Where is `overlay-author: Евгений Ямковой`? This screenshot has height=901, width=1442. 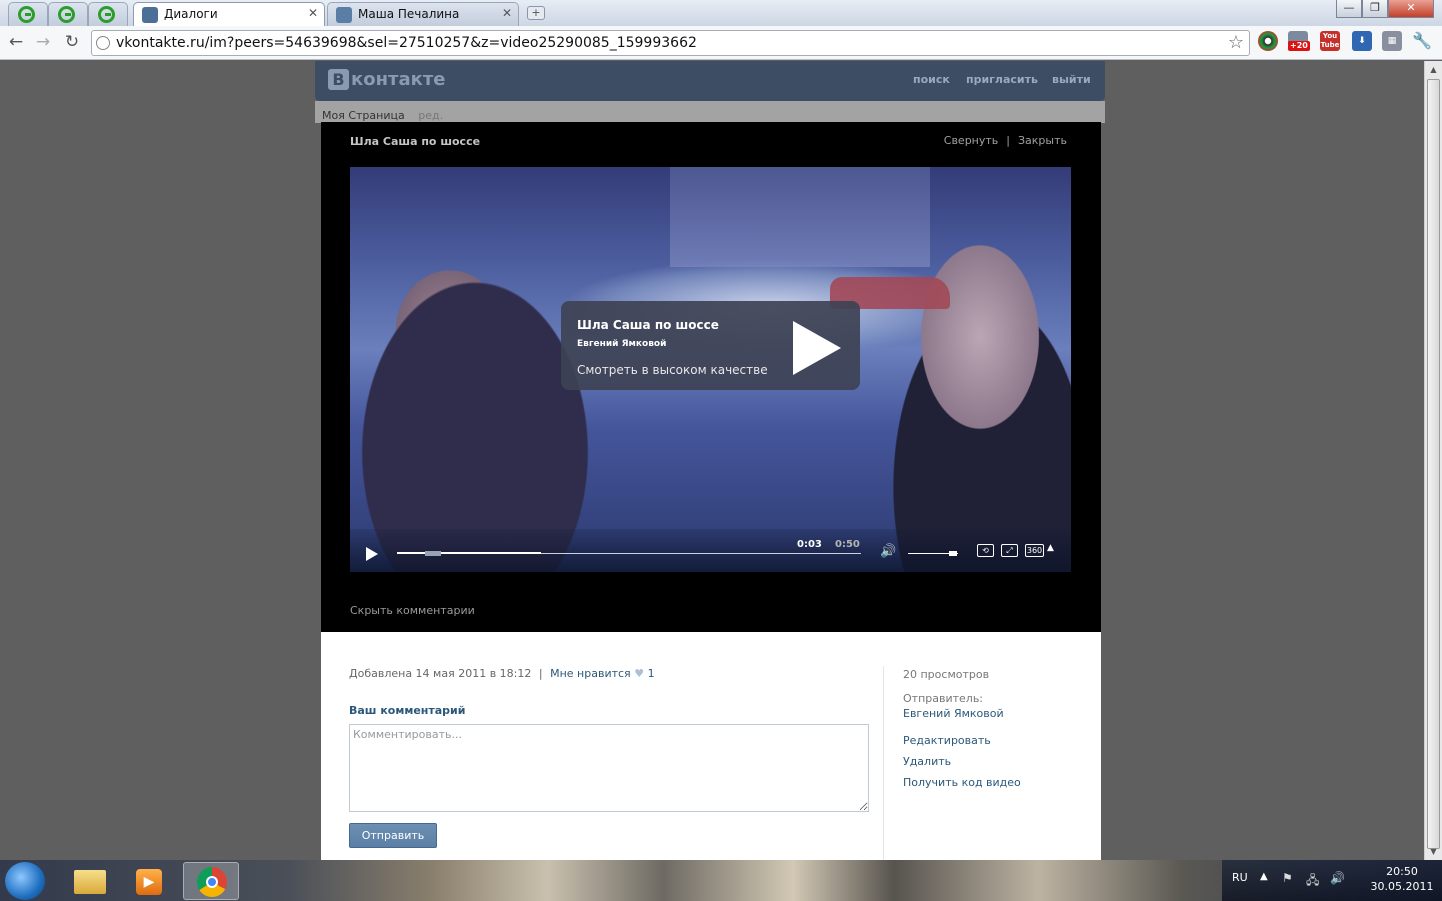 overlay-author: Евгений Ямковой is located at coordinates (621, 344).